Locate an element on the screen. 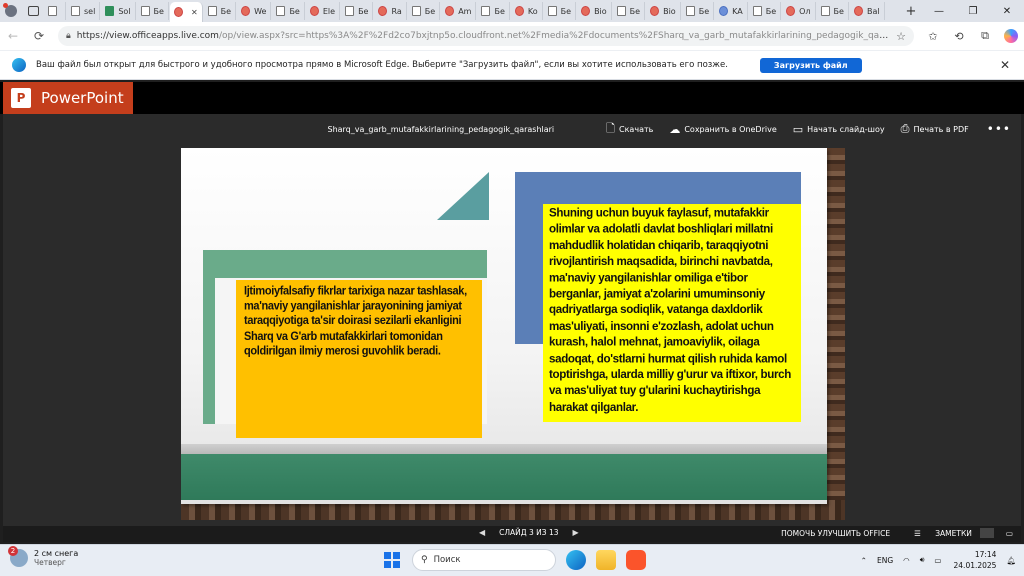 The image size is (1024, 576). browser-tab: ✕ is located at coordinates (186, 12).